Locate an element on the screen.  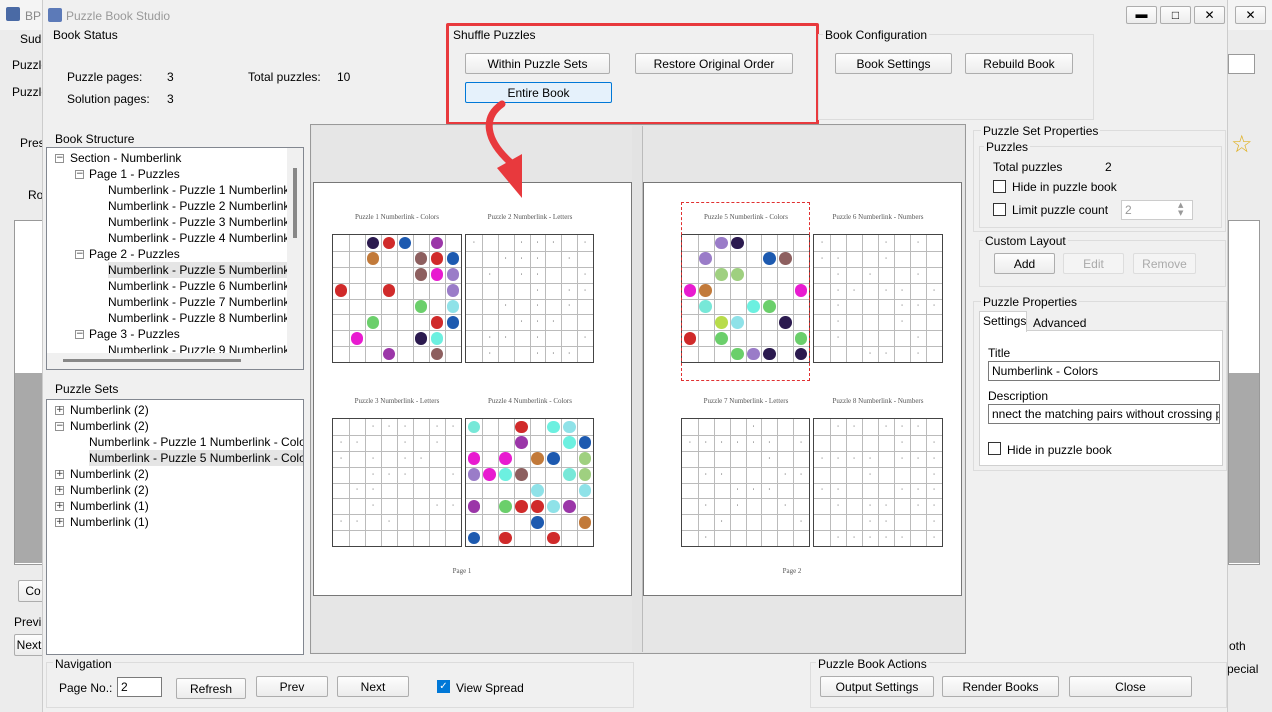
view-spread-checkbox: ✓ is located at coordinates (443, 686).